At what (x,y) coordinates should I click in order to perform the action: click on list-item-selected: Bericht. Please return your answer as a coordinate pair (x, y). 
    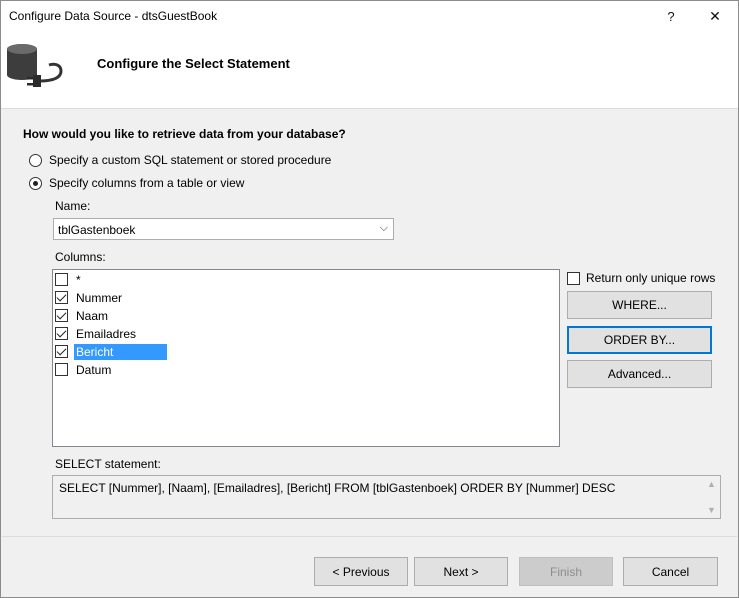
    Looking at the image, I should click on (111, 351).